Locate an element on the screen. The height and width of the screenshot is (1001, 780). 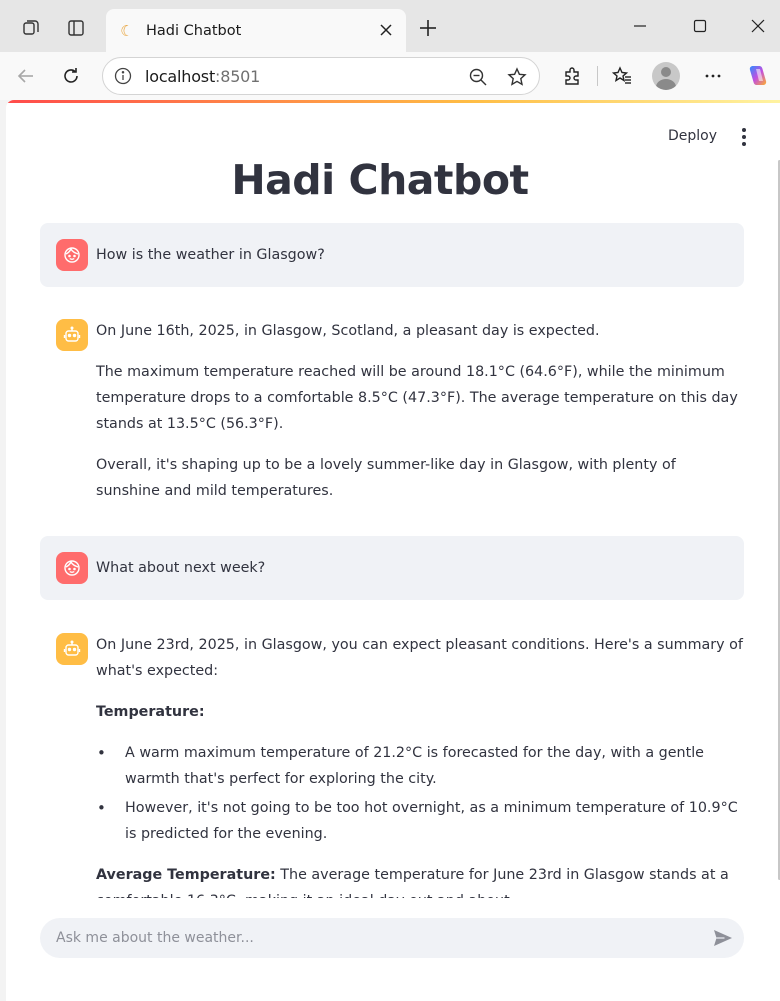
message-text: What about next week? is located at coordinates (181, 568).